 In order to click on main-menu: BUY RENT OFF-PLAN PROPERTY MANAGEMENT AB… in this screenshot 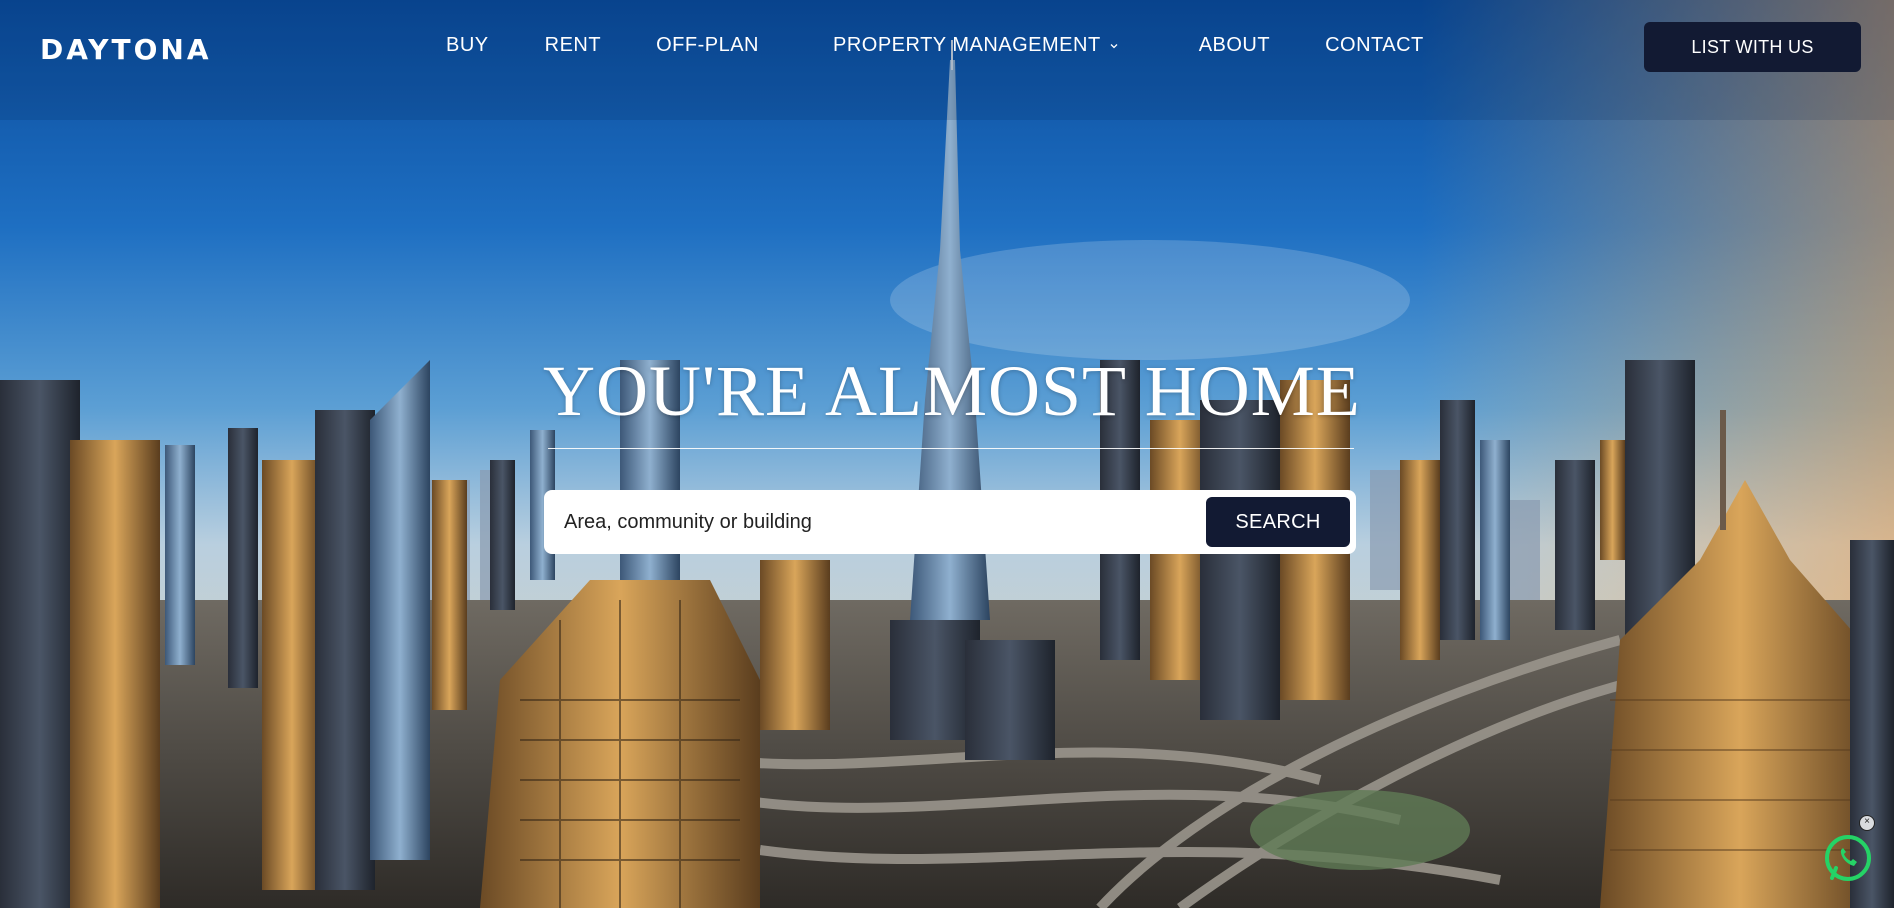, I will do `click(935, 45)`.